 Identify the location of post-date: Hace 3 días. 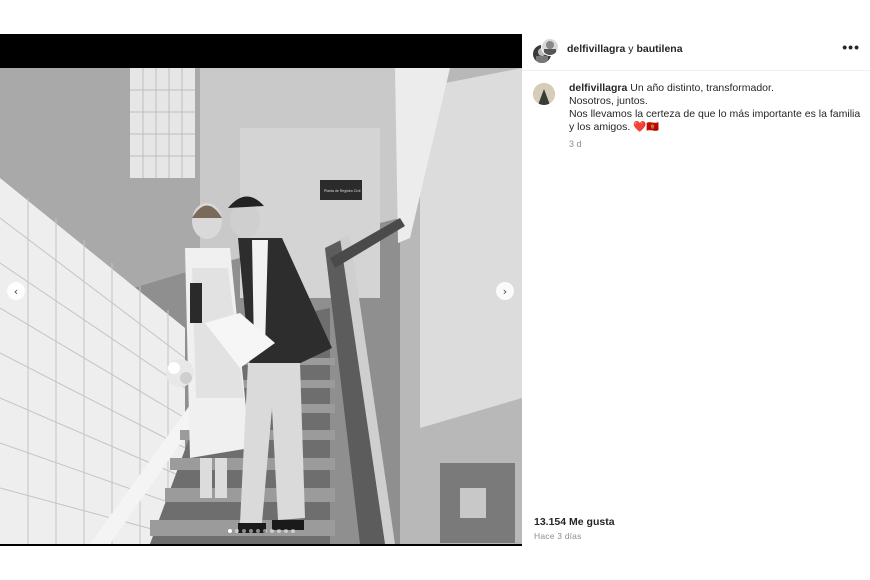
(558, 536).